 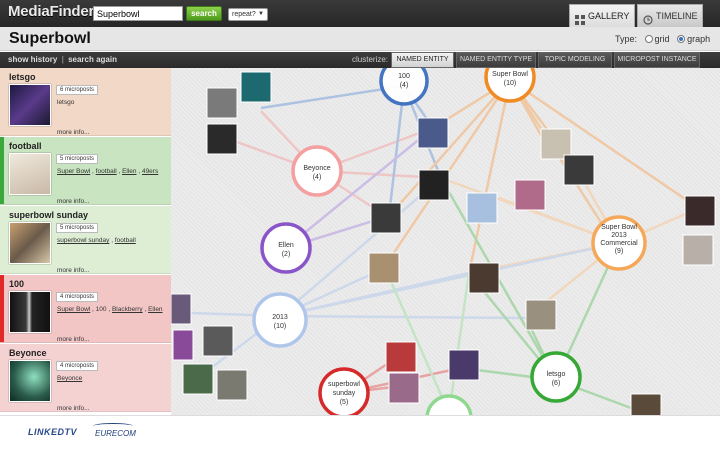 I want to click on clusterize-label: clusterize:, so click(x=370, y=59).